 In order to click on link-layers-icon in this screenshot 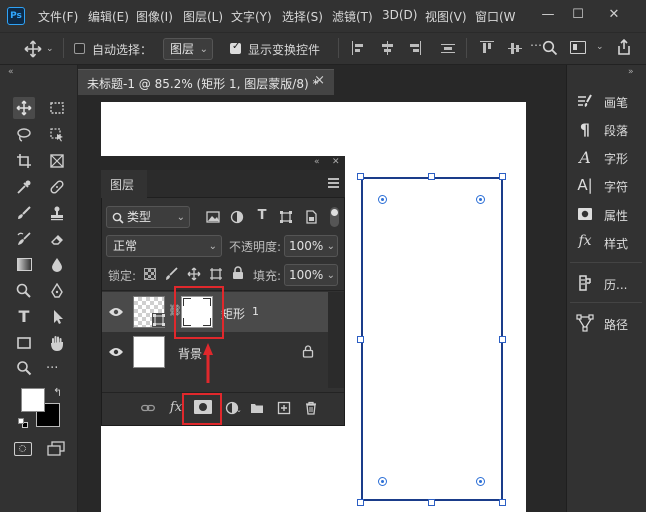, I will do `click(148, 408)`.